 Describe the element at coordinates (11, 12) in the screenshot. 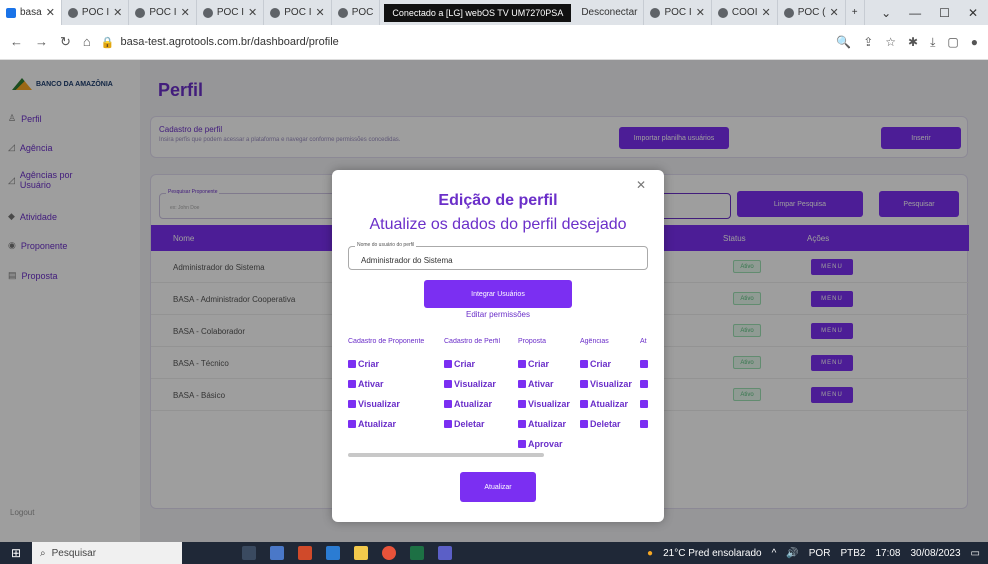

I see `favicon-icon` at that location.